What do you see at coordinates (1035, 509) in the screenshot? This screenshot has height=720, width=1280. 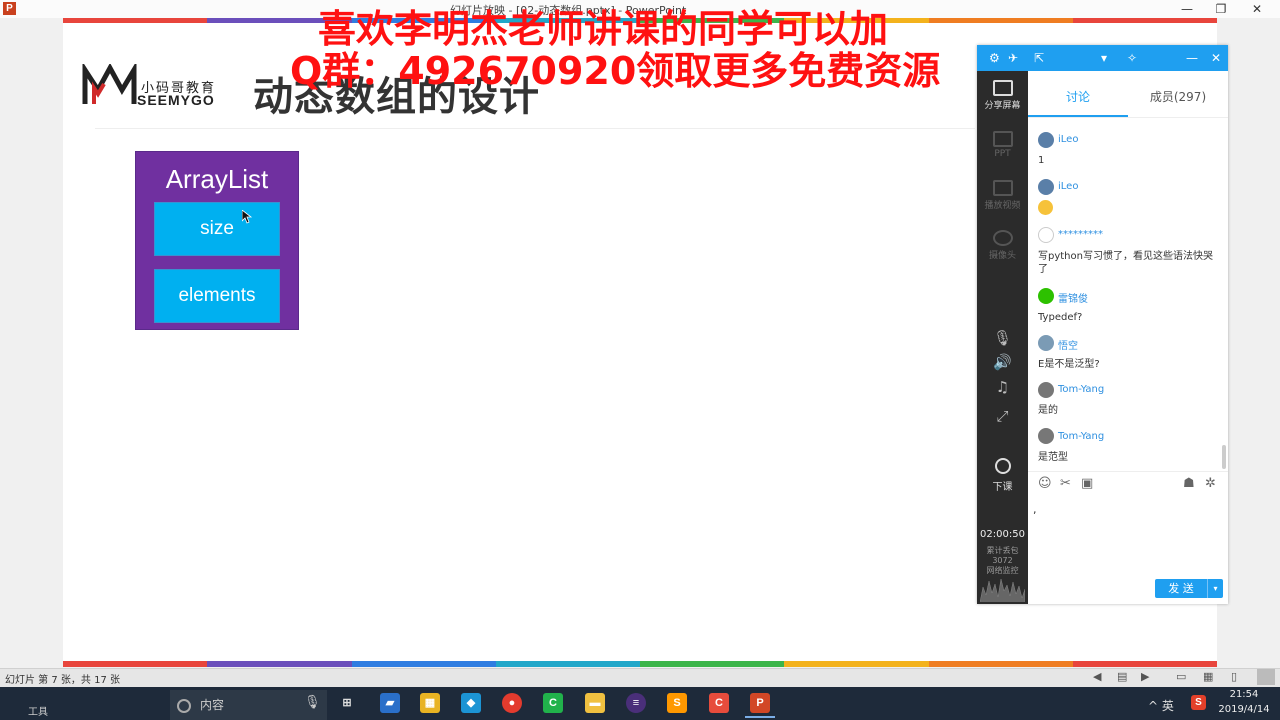 I see `chat-input-value: ,` at bounding box center [1035, 509].